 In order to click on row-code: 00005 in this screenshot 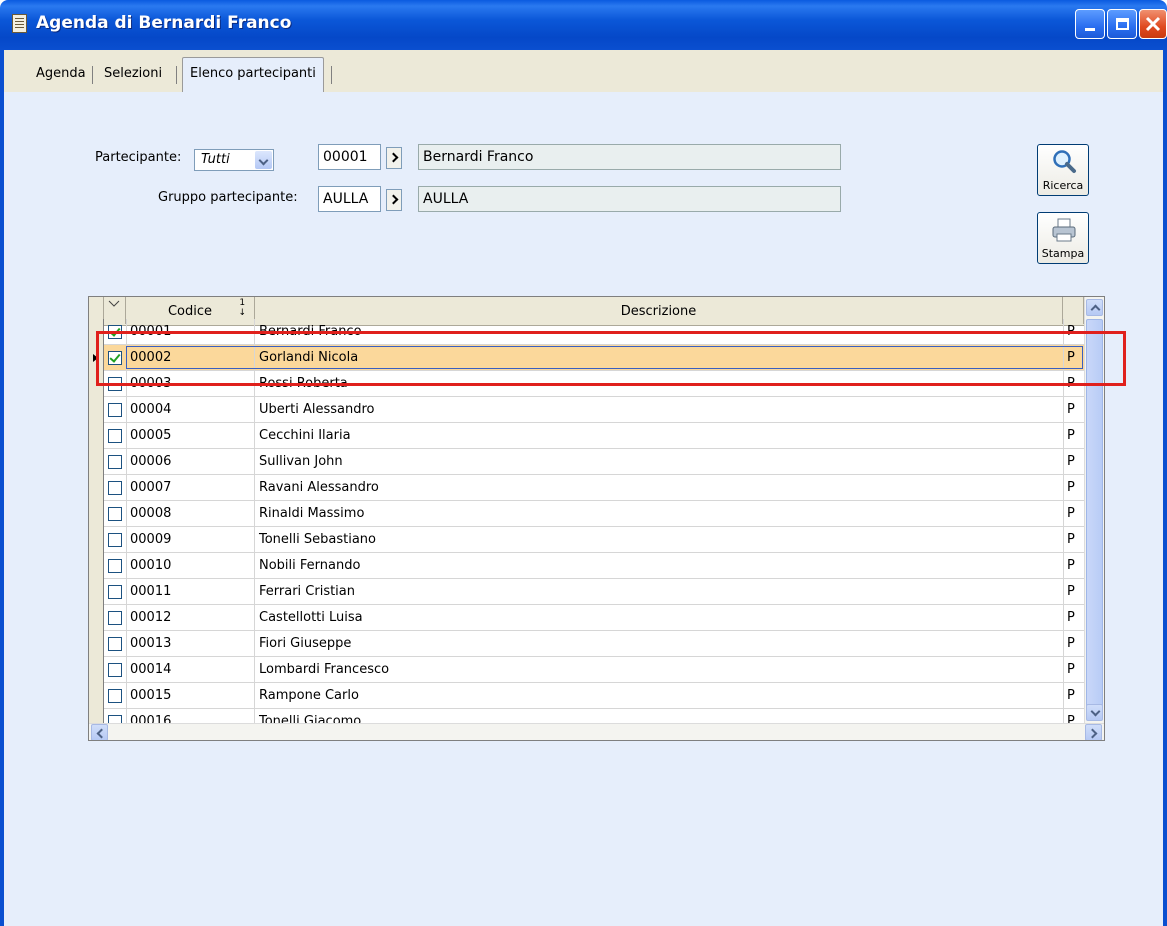, I will do `click(151, 435)`.